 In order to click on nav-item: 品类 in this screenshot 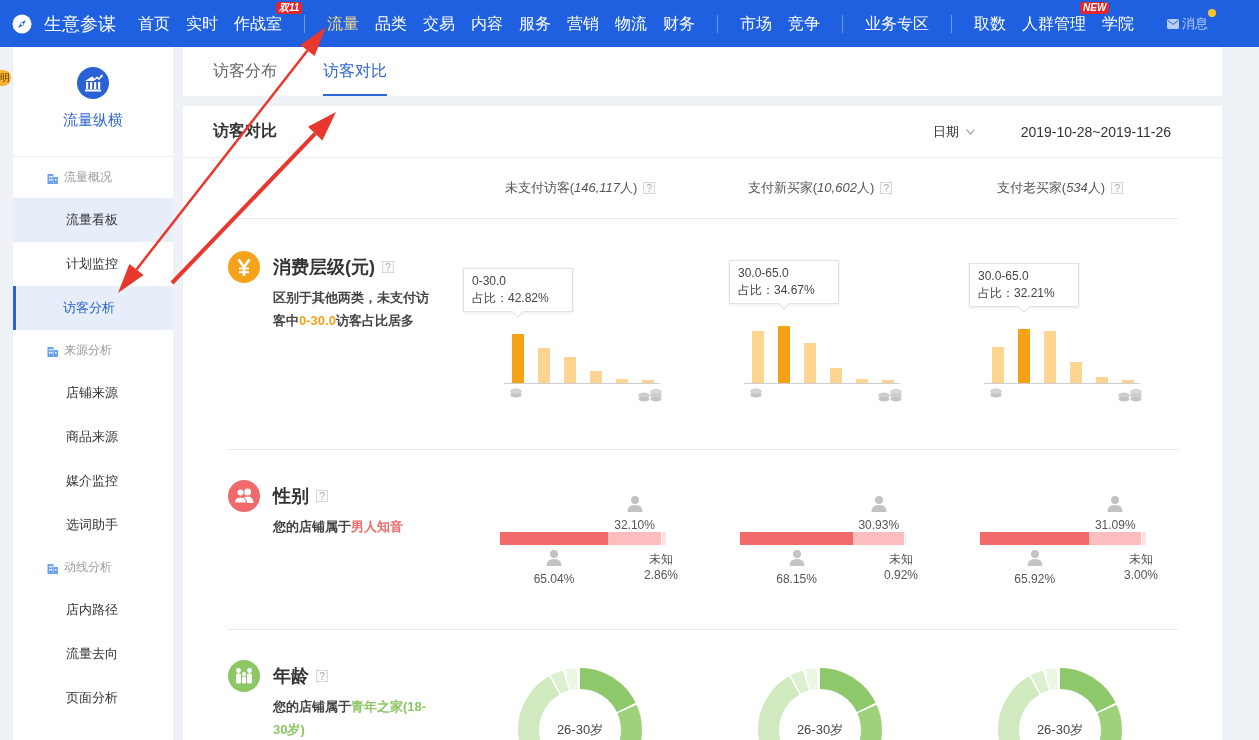, I will do `click(391, 23)`.